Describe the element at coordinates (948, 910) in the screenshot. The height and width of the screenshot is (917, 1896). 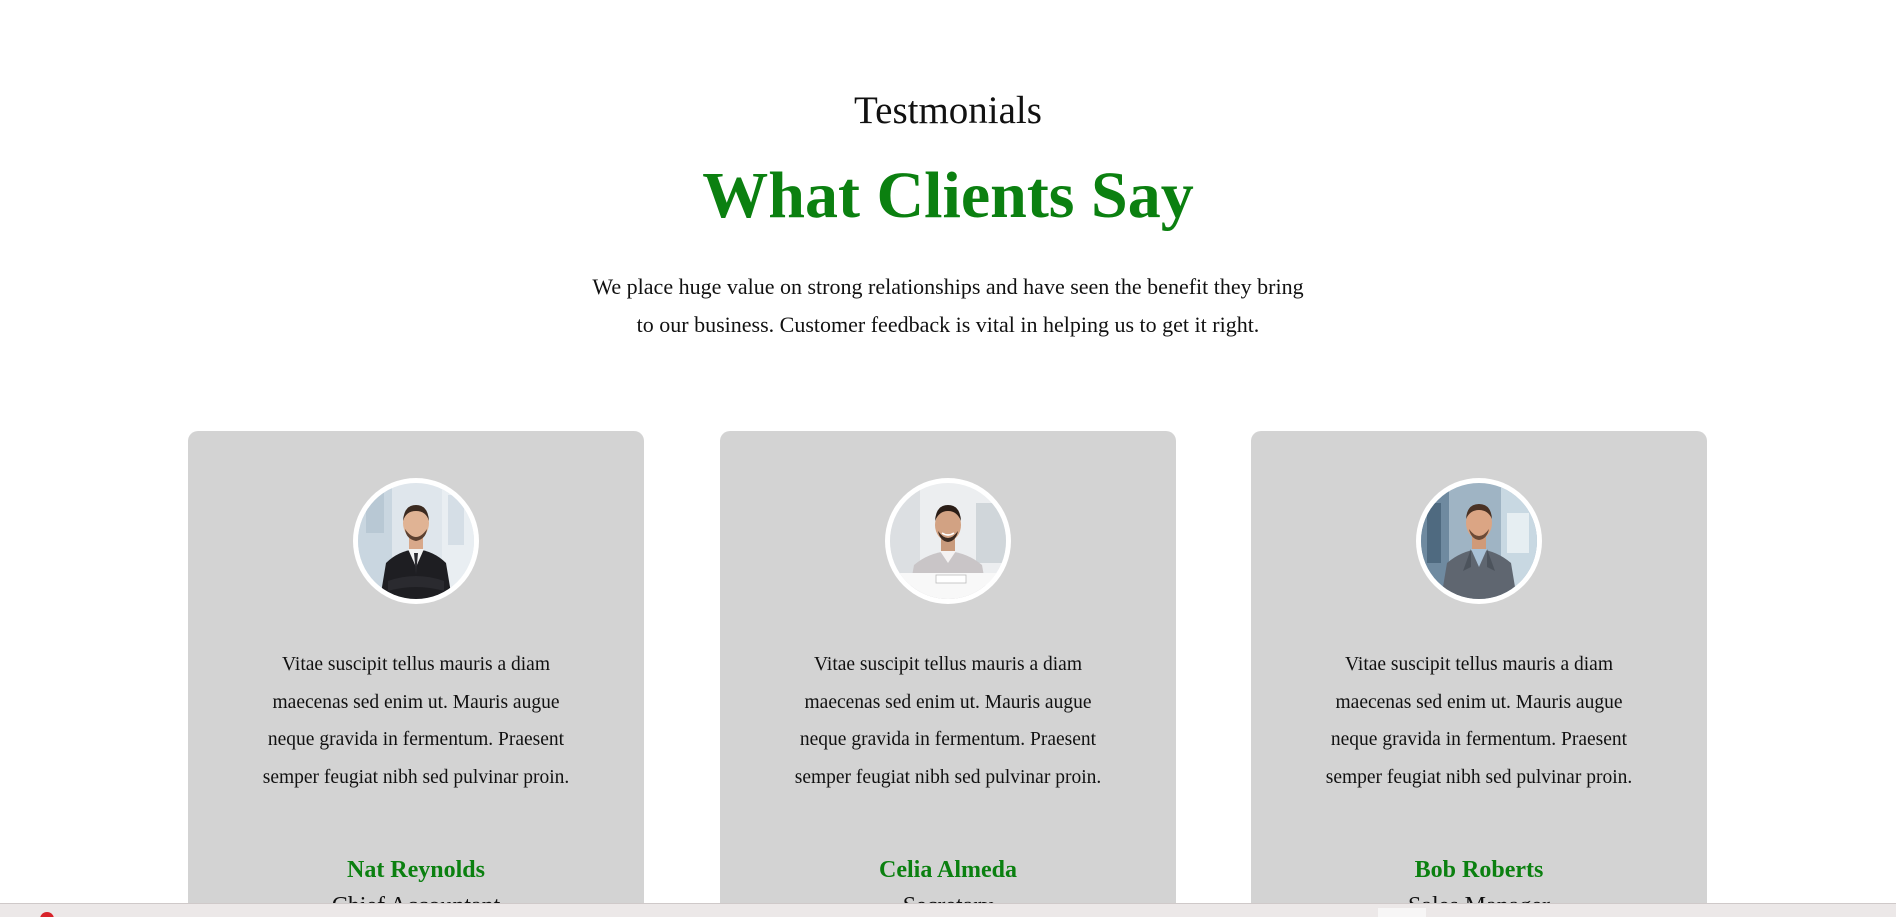
I see `browser-bottom-bar` at that location.